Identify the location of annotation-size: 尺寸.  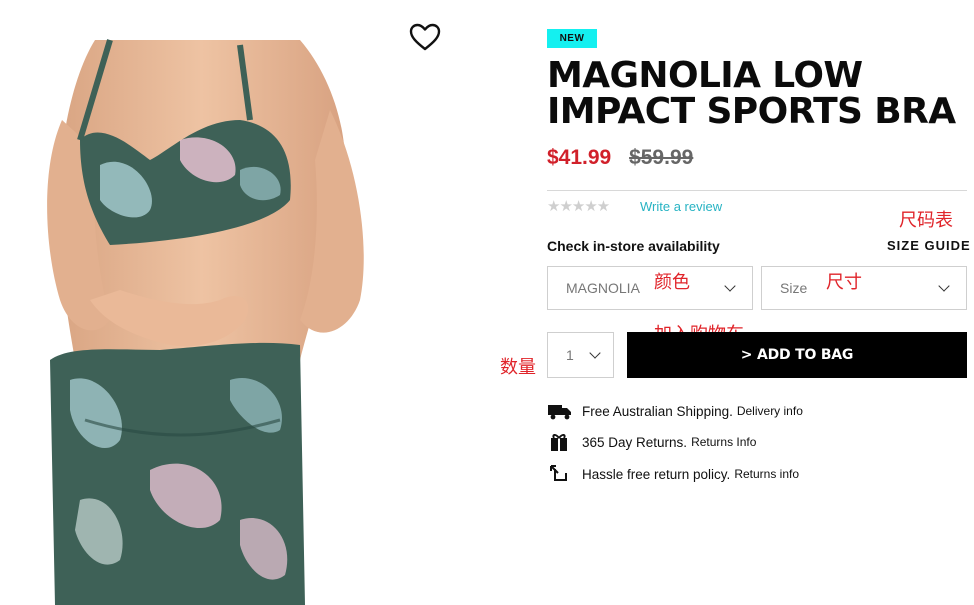
(844, 282).